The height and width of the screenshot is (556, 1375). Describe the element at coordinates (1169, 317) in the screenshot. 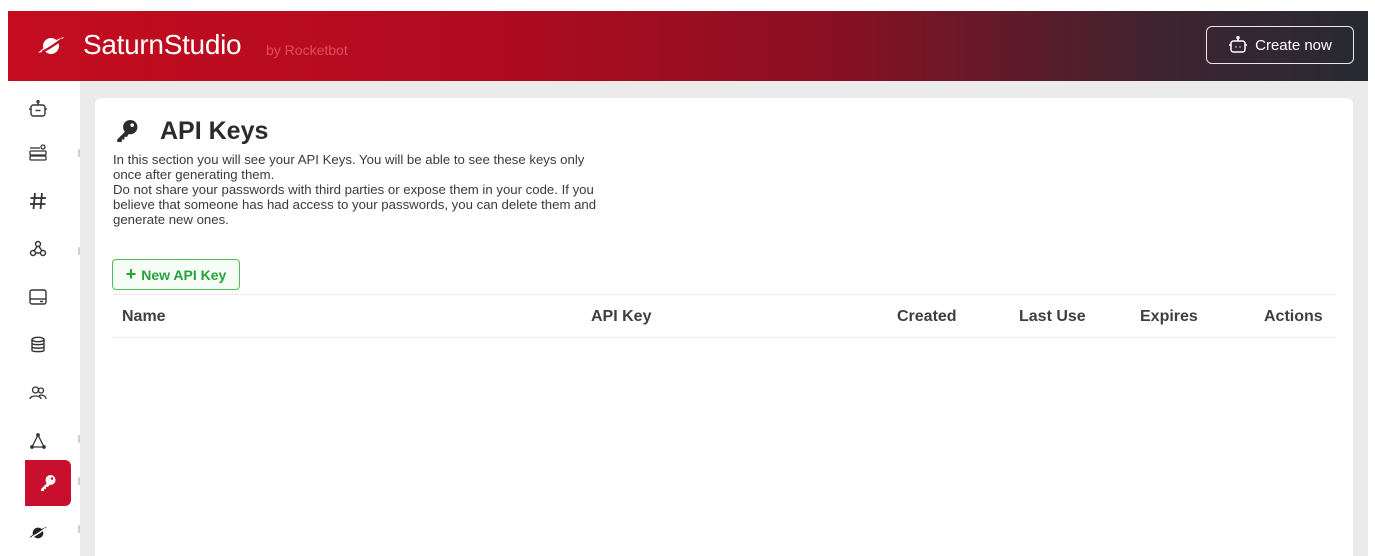

I see `column-header-expires: Expires` at that location.